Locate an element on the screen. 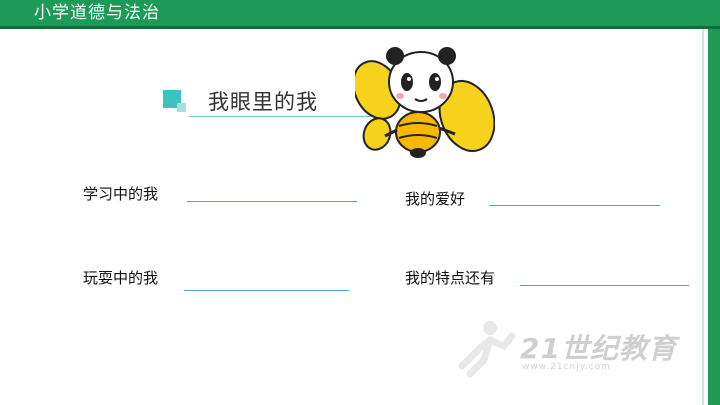 The width and height of the screenshot is (720, 405). watermark-url-text: www.21cnjy.com is located at coordinates (566, 367).